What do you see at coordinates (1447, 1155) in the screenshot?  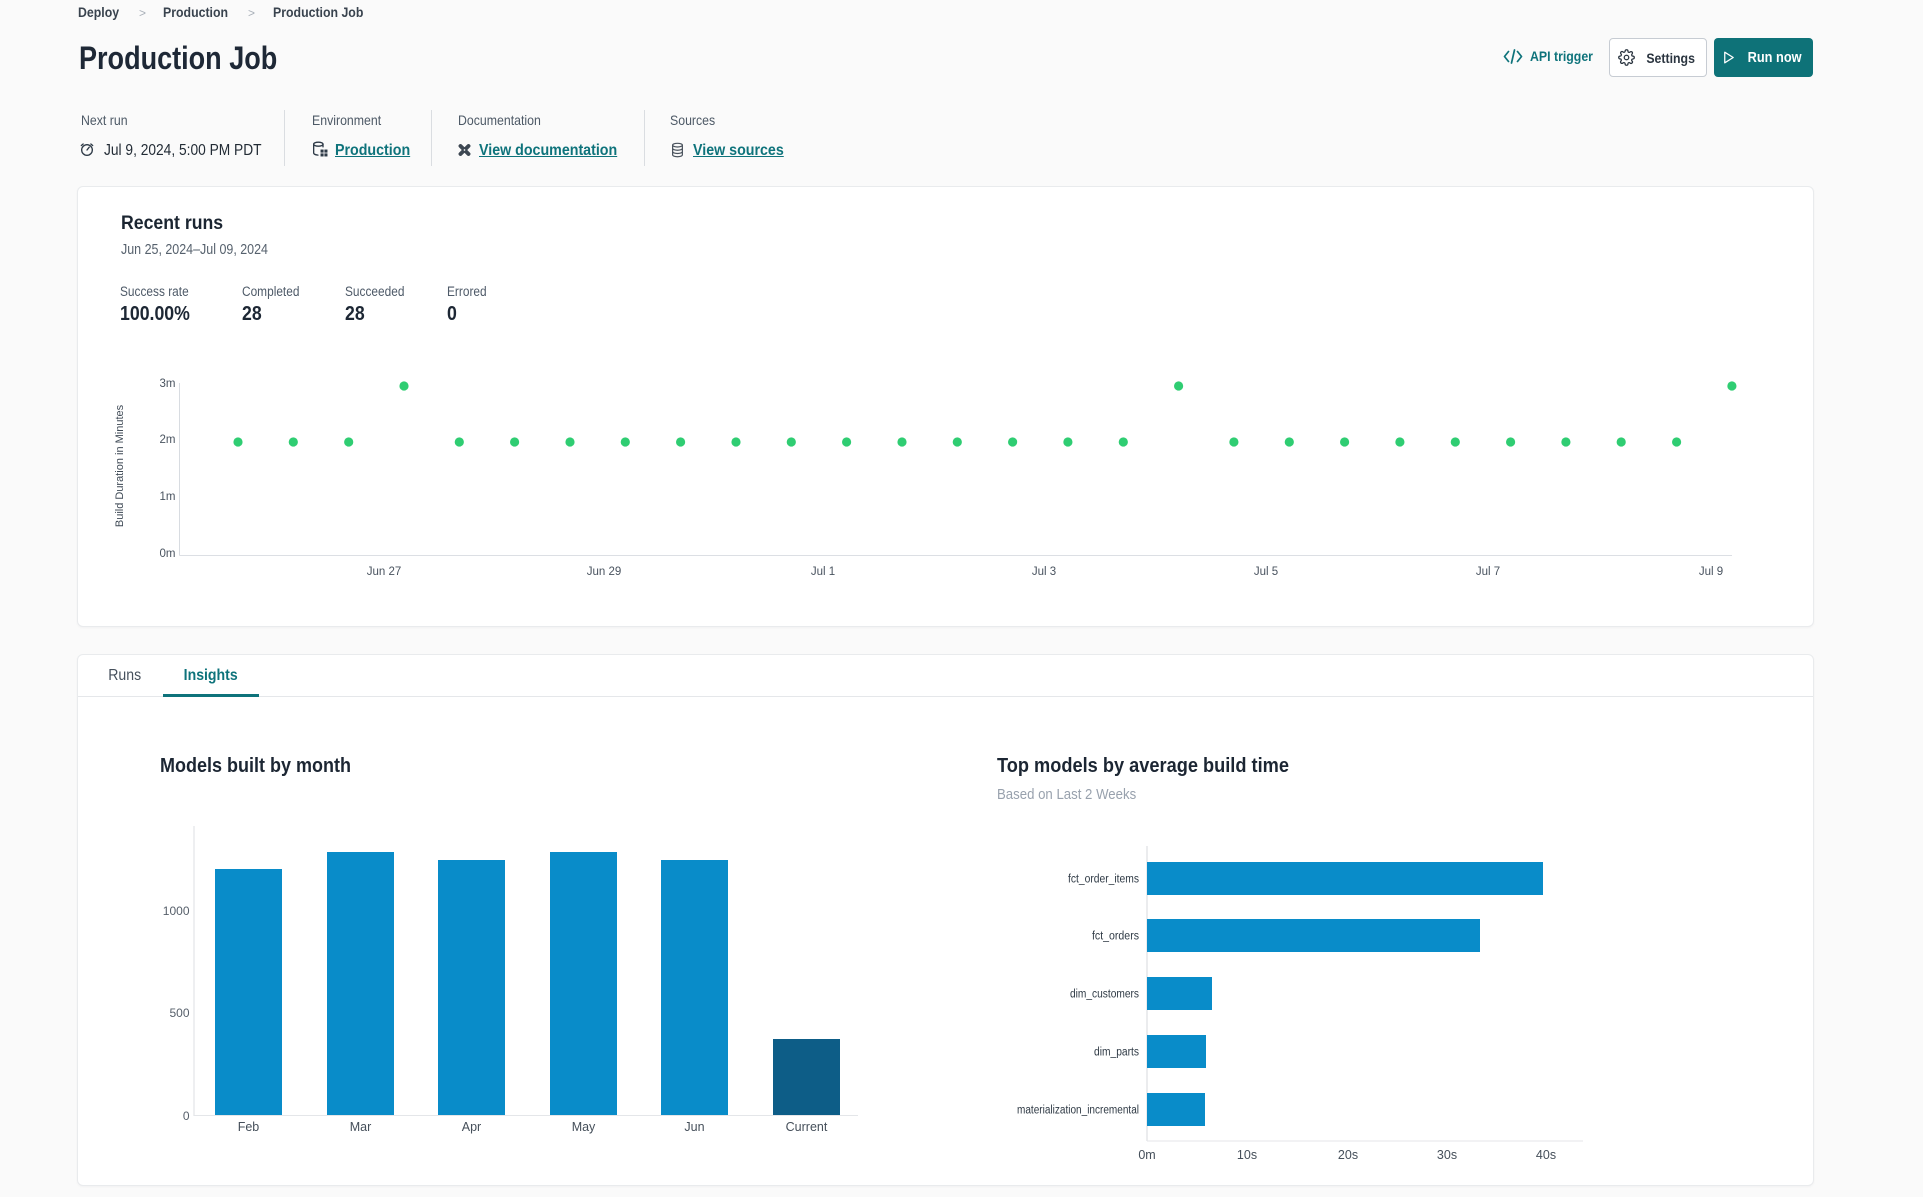 I see `svg-text: 30s` at bounding box center [1447, 1155].